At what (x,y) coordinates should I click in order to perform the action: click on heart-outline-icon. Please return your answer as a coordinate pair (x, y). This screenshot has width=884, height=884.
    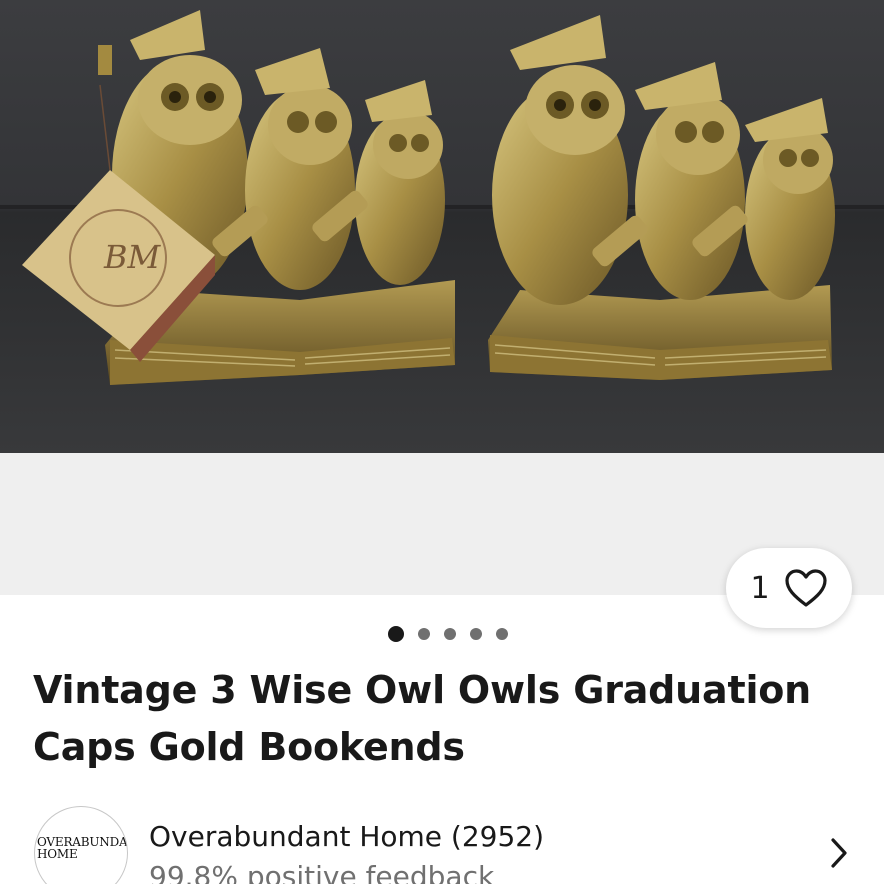
    Looking at the image, I should click on (805, 588).